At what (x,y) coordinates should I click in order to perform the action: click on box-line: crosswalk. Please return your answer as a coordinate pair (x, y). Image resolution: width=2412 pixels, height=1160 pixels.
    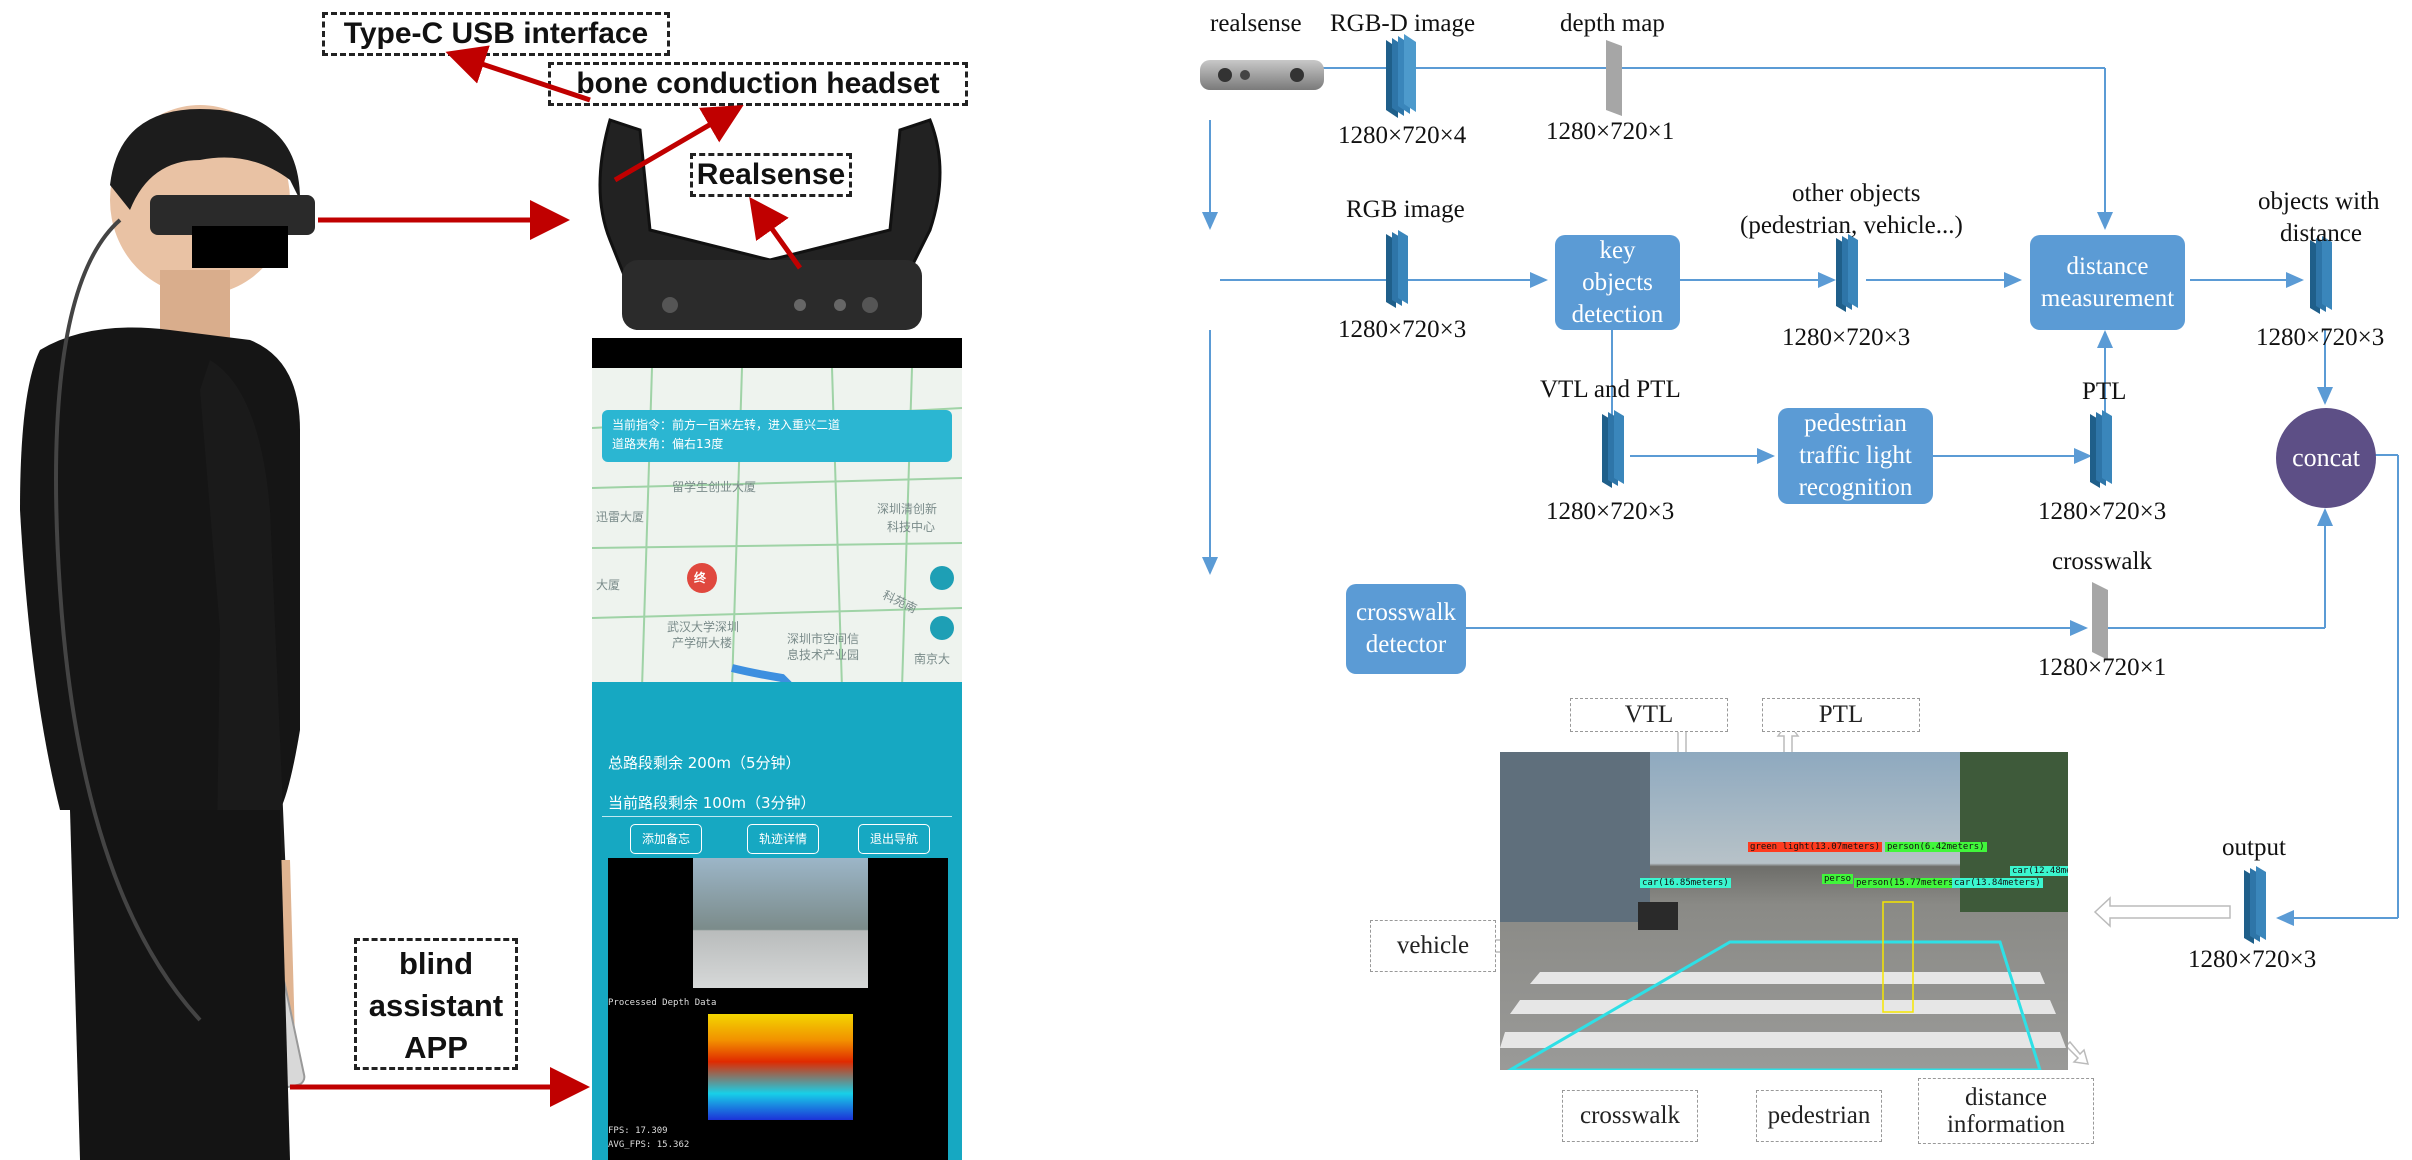
    Looking at the image, I should click on (1406, 612).